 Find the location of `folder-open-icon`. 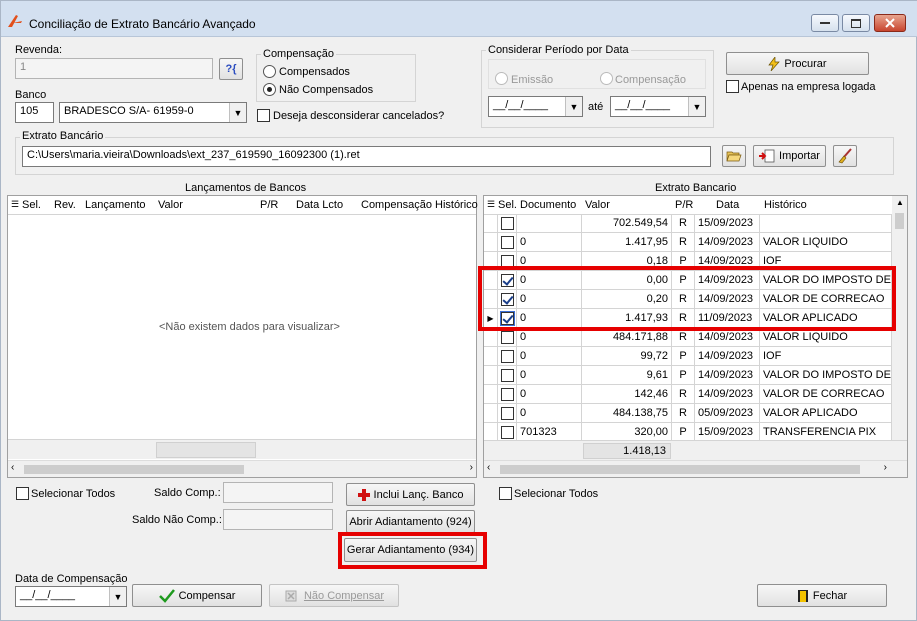

folder-open-icon is located at coordinates (734, 156).